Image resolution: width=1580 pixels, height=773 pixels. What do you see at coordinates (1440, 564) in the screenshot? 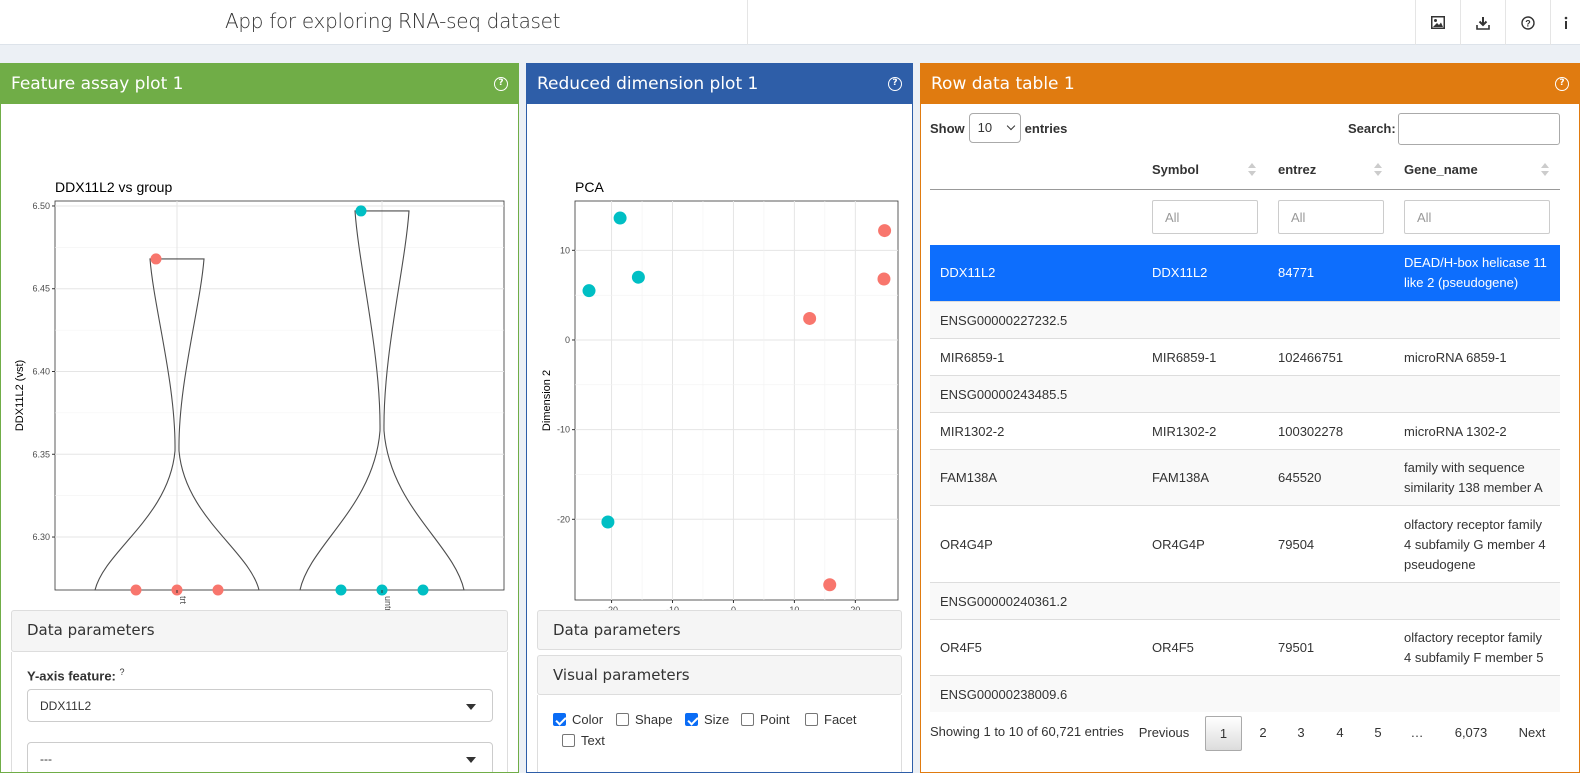
I see `gene-name-line: pseudogene` at bounding box center [1440, 564].